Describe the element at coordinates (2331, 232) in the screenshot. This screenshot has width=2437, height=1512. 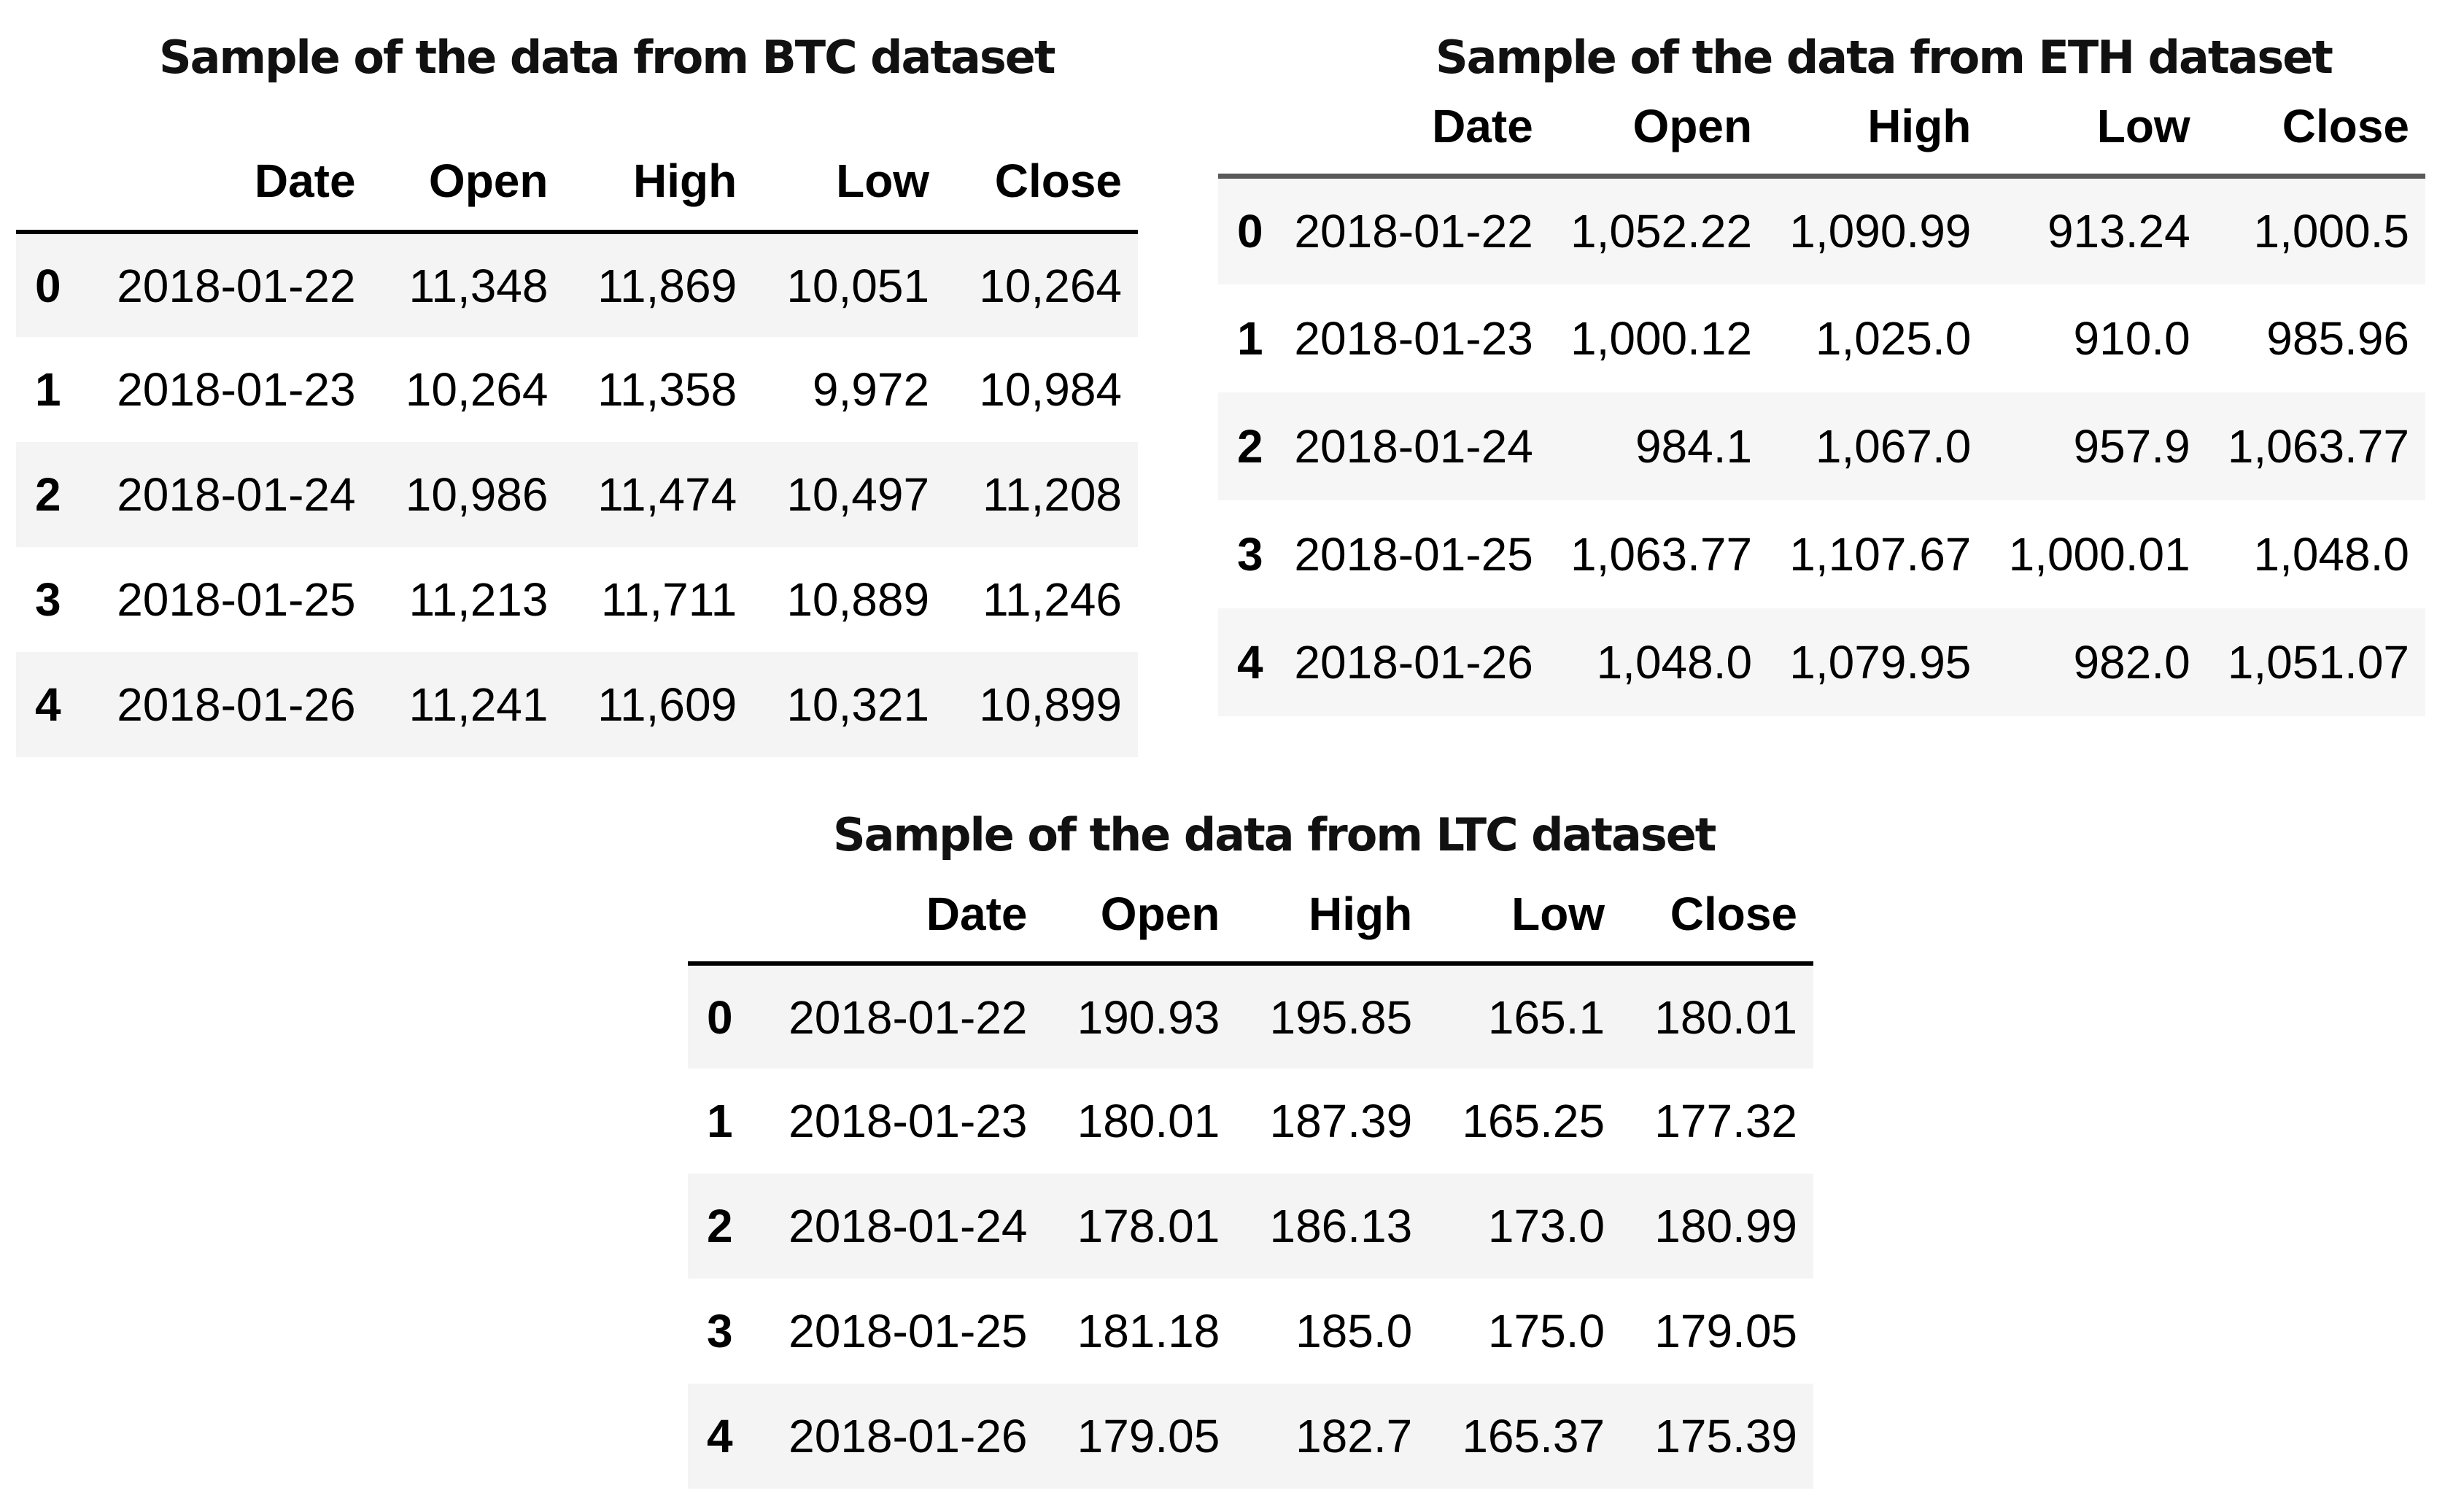
I see `cell-close: 1,000.5` at that location.